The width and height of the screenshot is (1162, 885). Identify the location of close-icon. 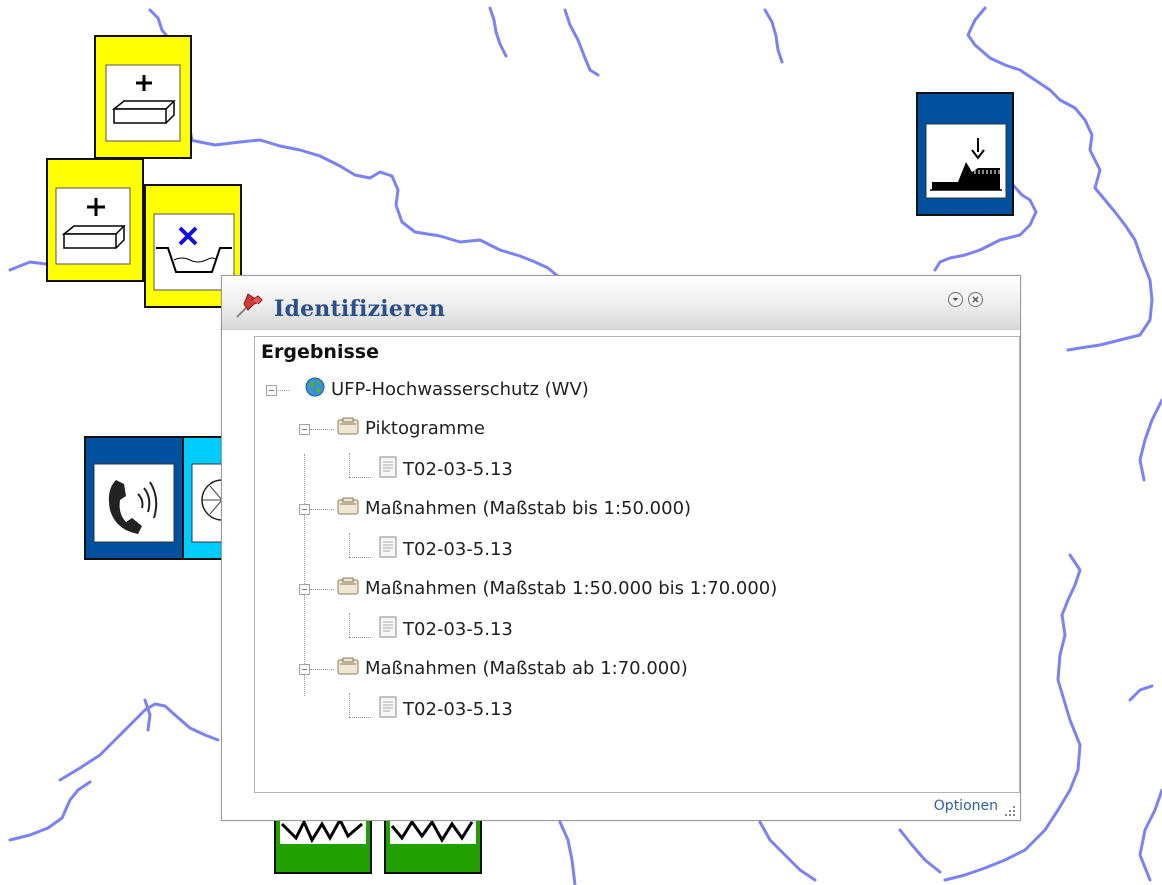
(975, 299).